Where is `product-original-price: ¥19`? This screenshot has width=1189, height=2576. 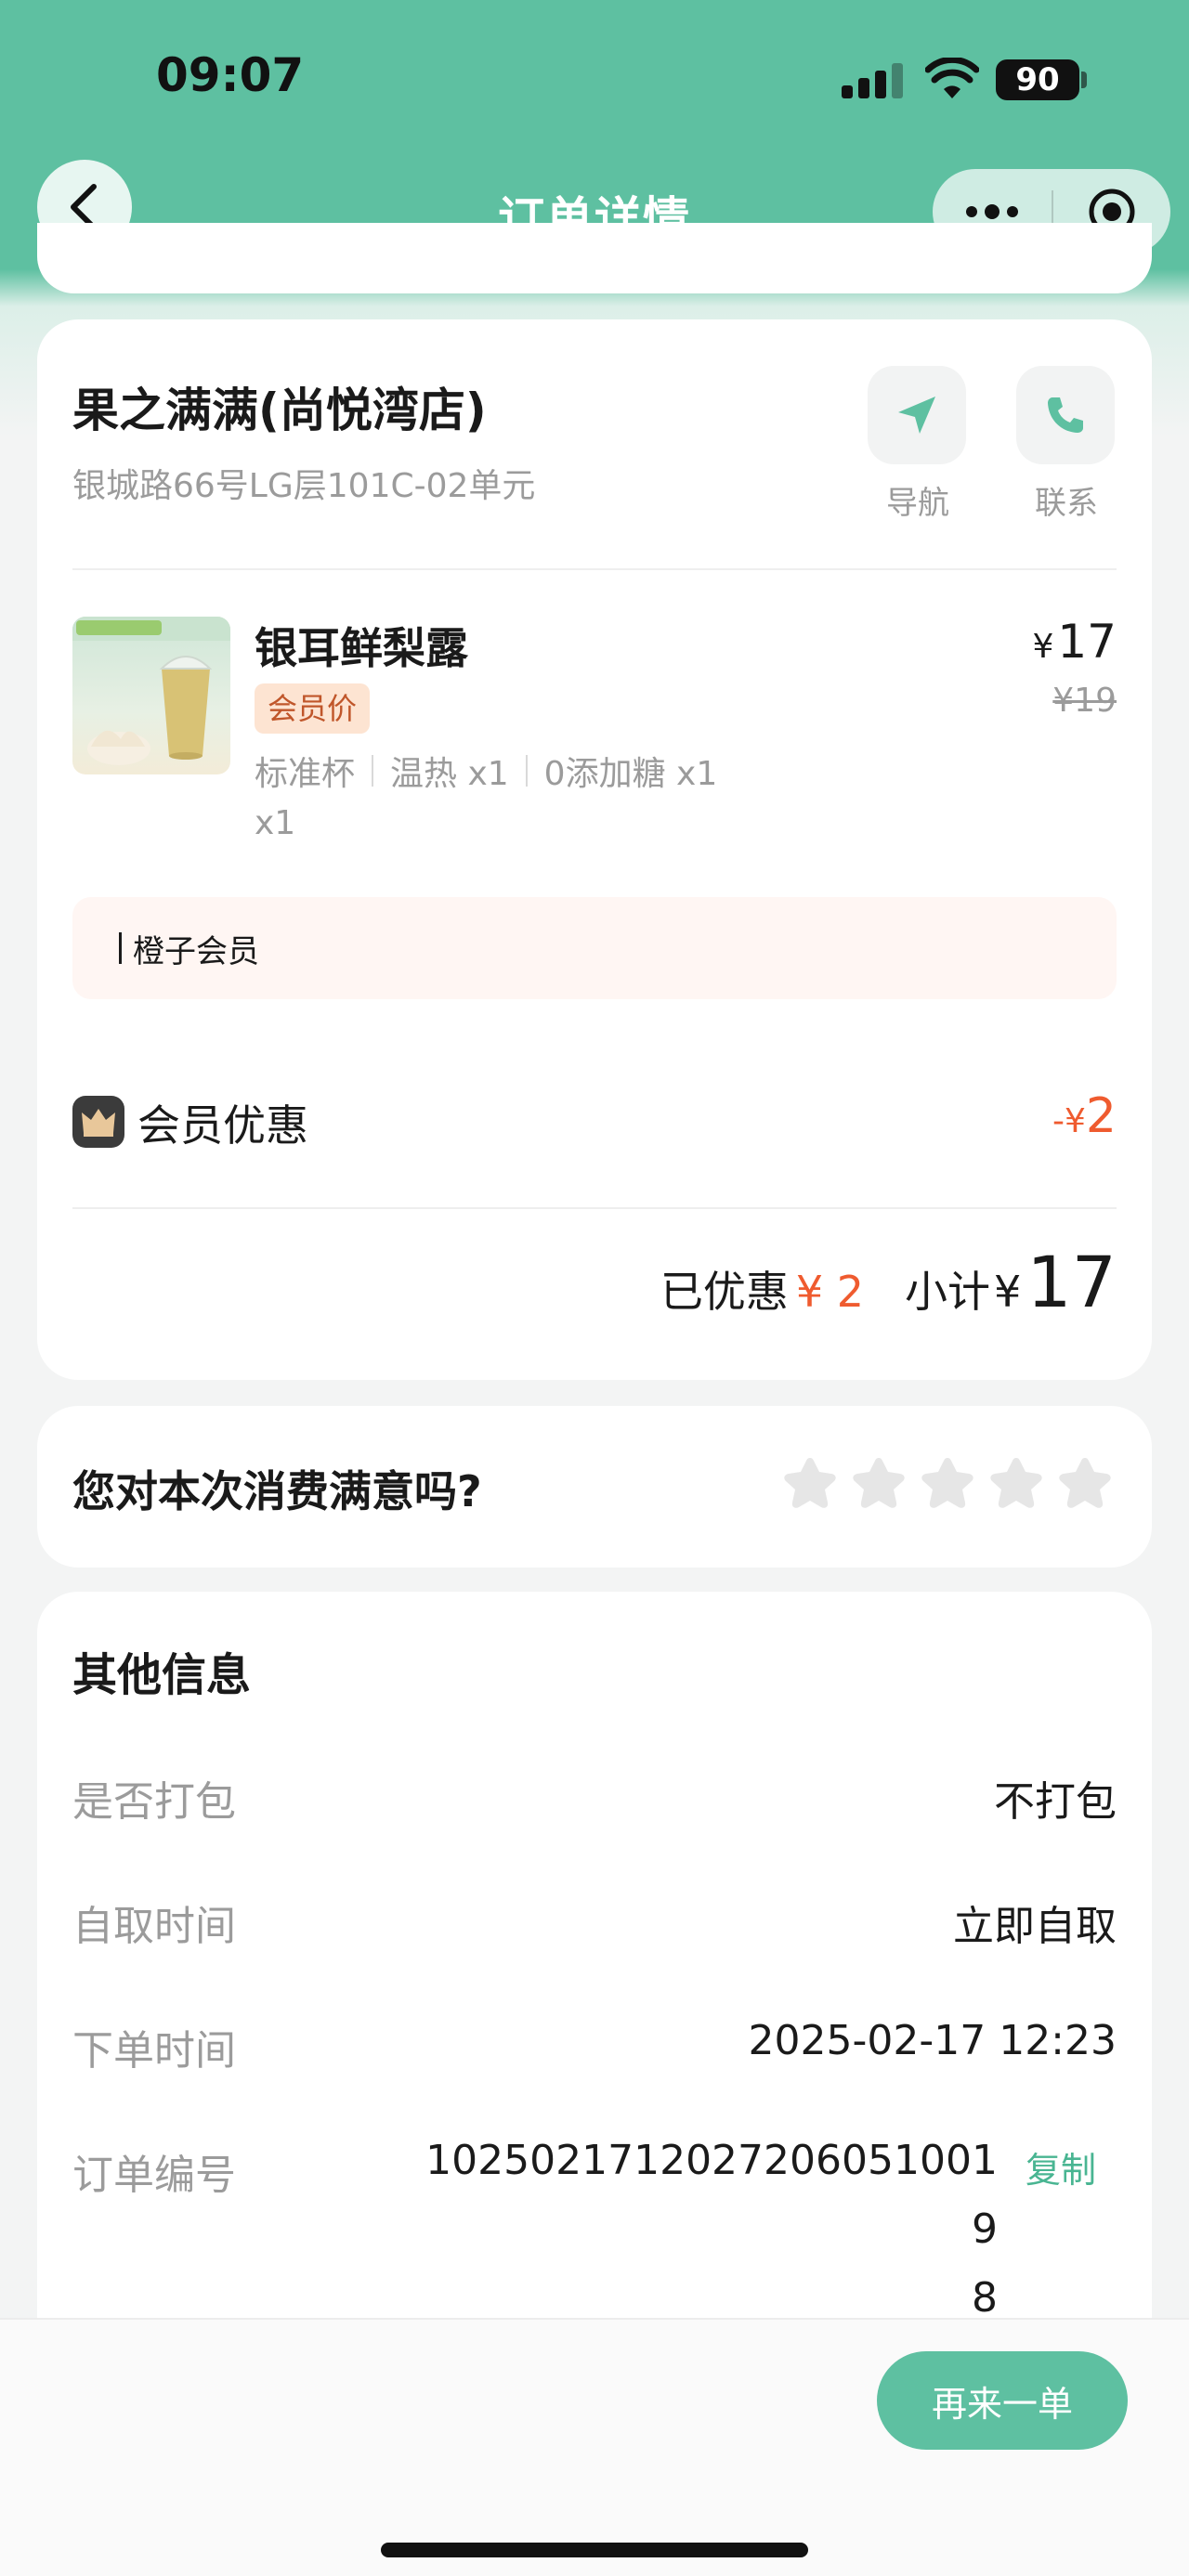
product-original-price: ¥19 is located at coordinates (1084, 701).